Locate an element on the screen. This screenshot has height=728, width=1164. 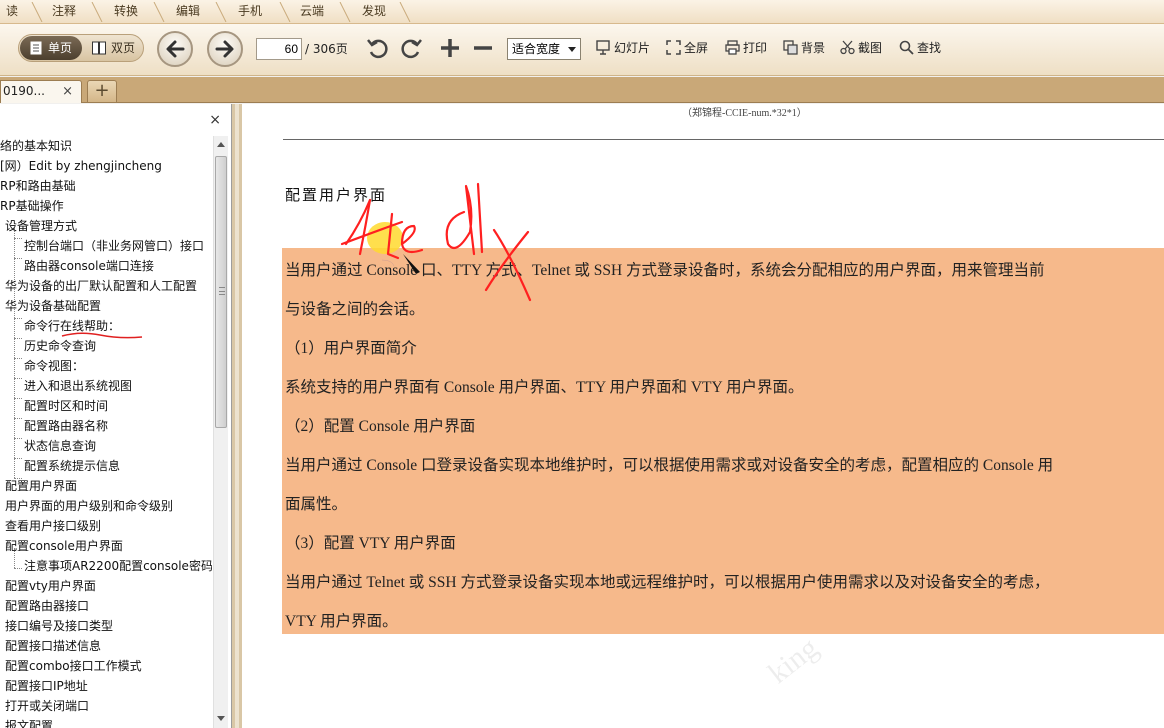
bookmark-item: 控制台端口（非业务网管口）接口（ is located at coordinates (118, 246).